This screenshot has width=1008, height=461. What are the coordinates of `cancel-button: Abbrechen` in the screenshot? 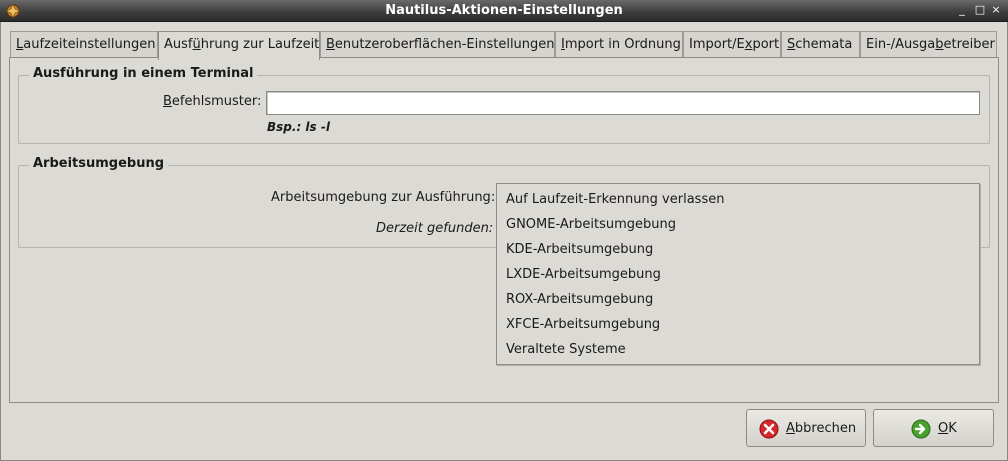 It's located at (806, 428).